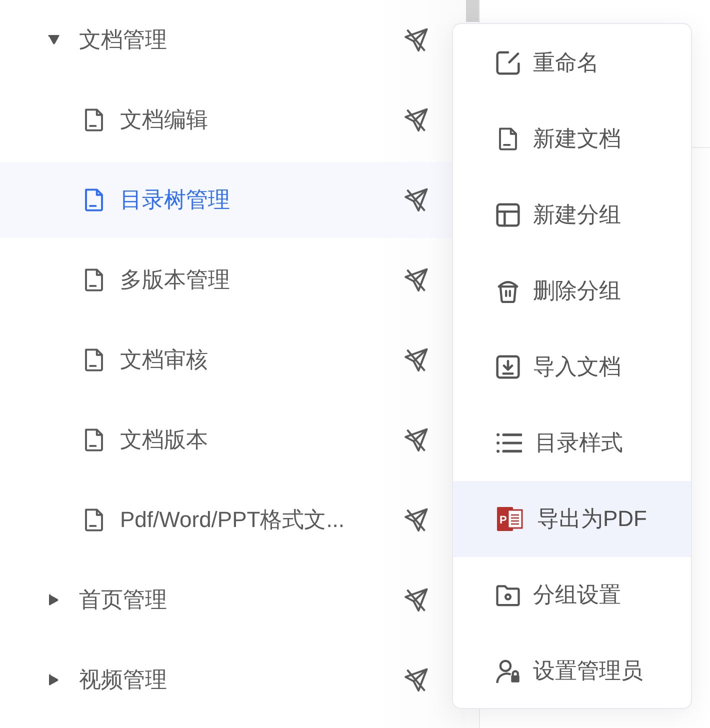 The width and height of the screenshot is (710, 728). What do you see at coordinates (572, 63) in the screenshot?
I see `menu-item: 重命名` at bounding box center [572, 63].